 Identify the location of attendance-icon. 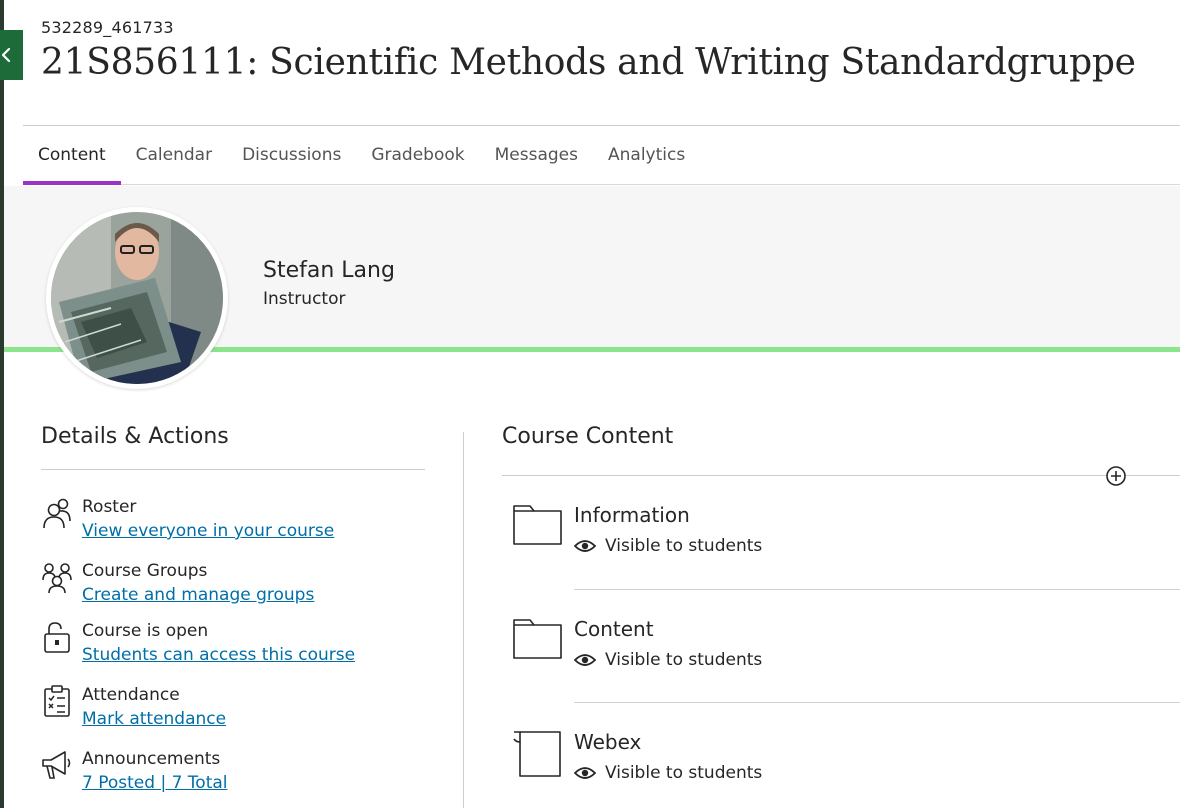
(57, 702).